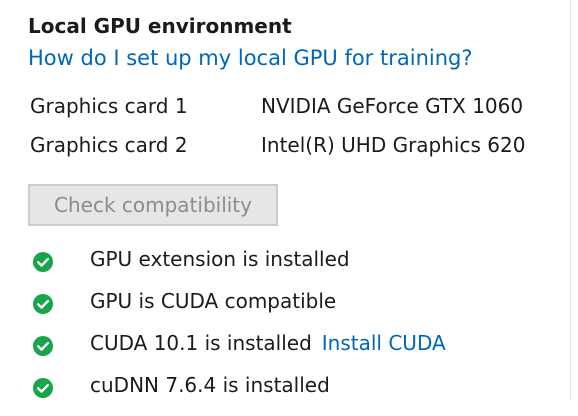 The width and height of the screenshot is (578, 416). I want to click on check-compatibility-button: Check compatibility, so click(153, 205).